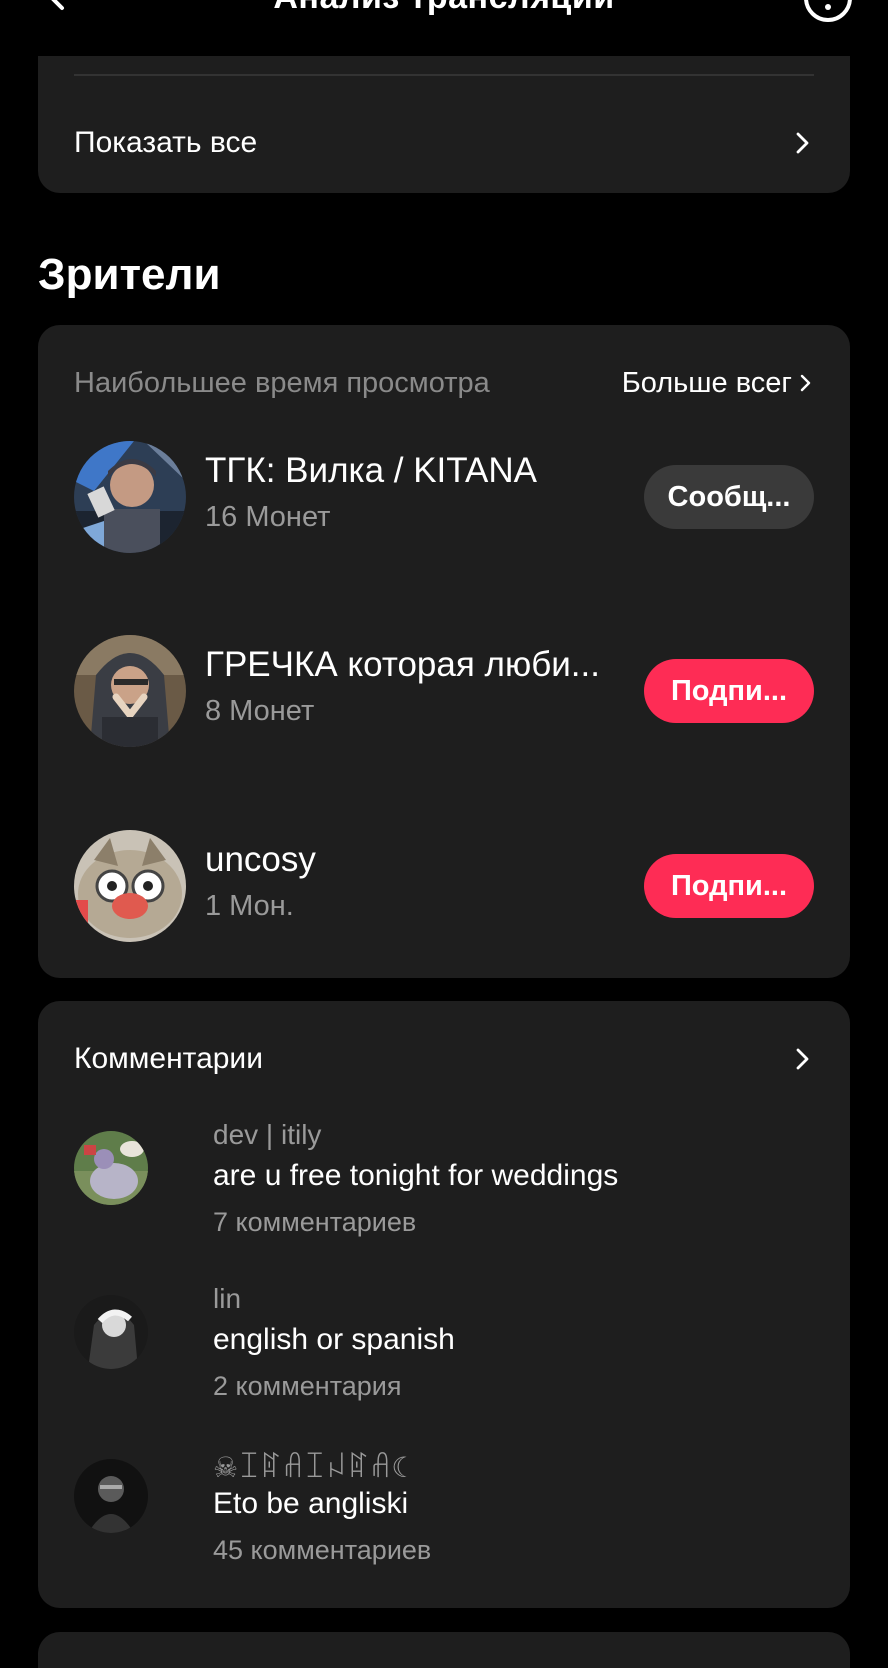 This screenshot has width=888, height=1668. Describe the element at coordinates (311, 1503) in the screenshot. I see `comment-text: Eto be angliski` at that location.